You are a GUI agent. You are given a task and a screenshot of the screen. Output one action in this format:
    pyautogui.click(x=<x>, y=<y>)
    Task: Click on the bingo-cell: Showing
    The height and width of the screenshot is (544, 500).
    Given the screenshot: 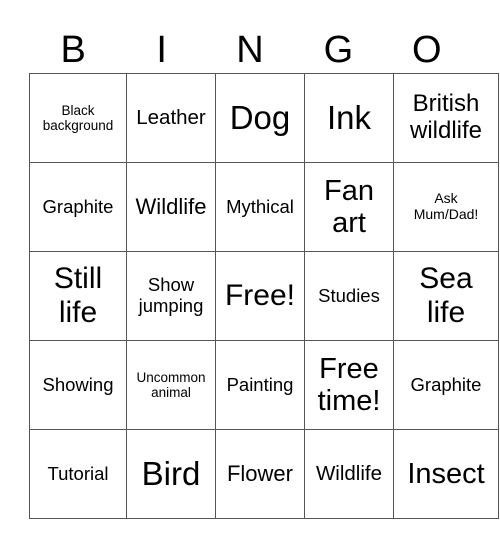 What is the action you would take?
    pyautogui.click(x=78, y=385)
    